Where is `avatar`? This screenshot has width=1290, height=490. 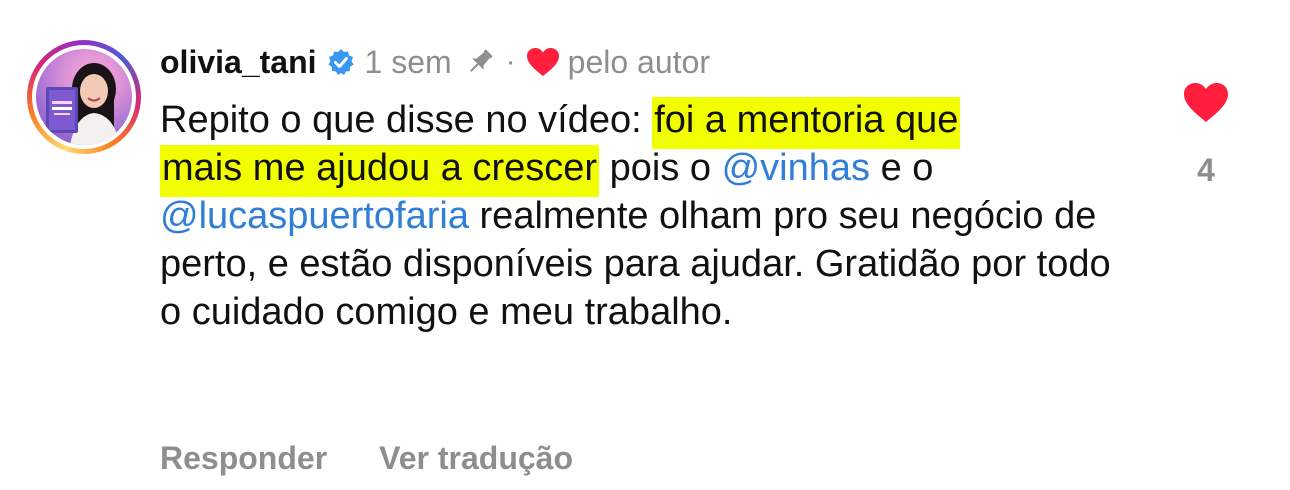
avatar is located at coordinates (84, 97).